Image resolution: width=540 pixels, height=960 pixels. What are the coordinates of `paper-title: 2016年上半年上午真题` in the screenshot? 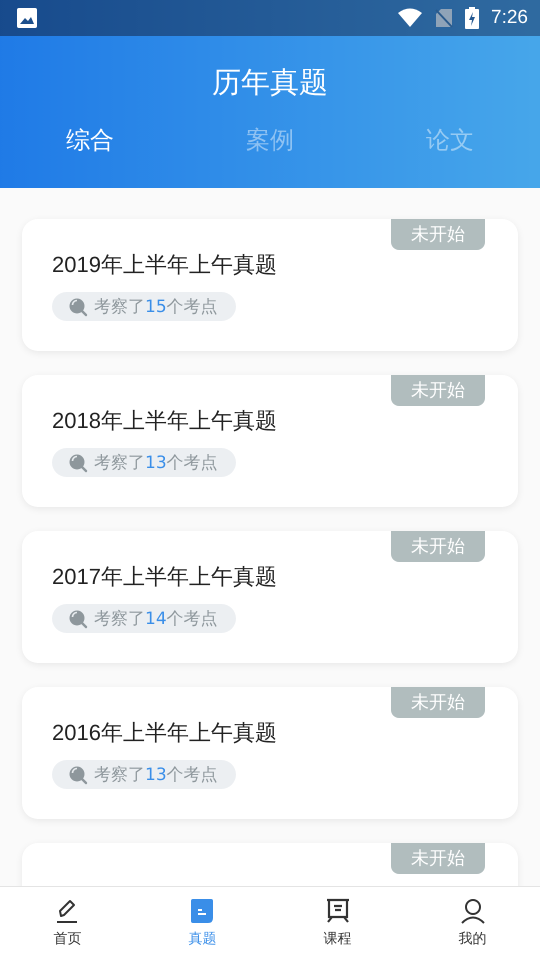 It's located at (165, 733).